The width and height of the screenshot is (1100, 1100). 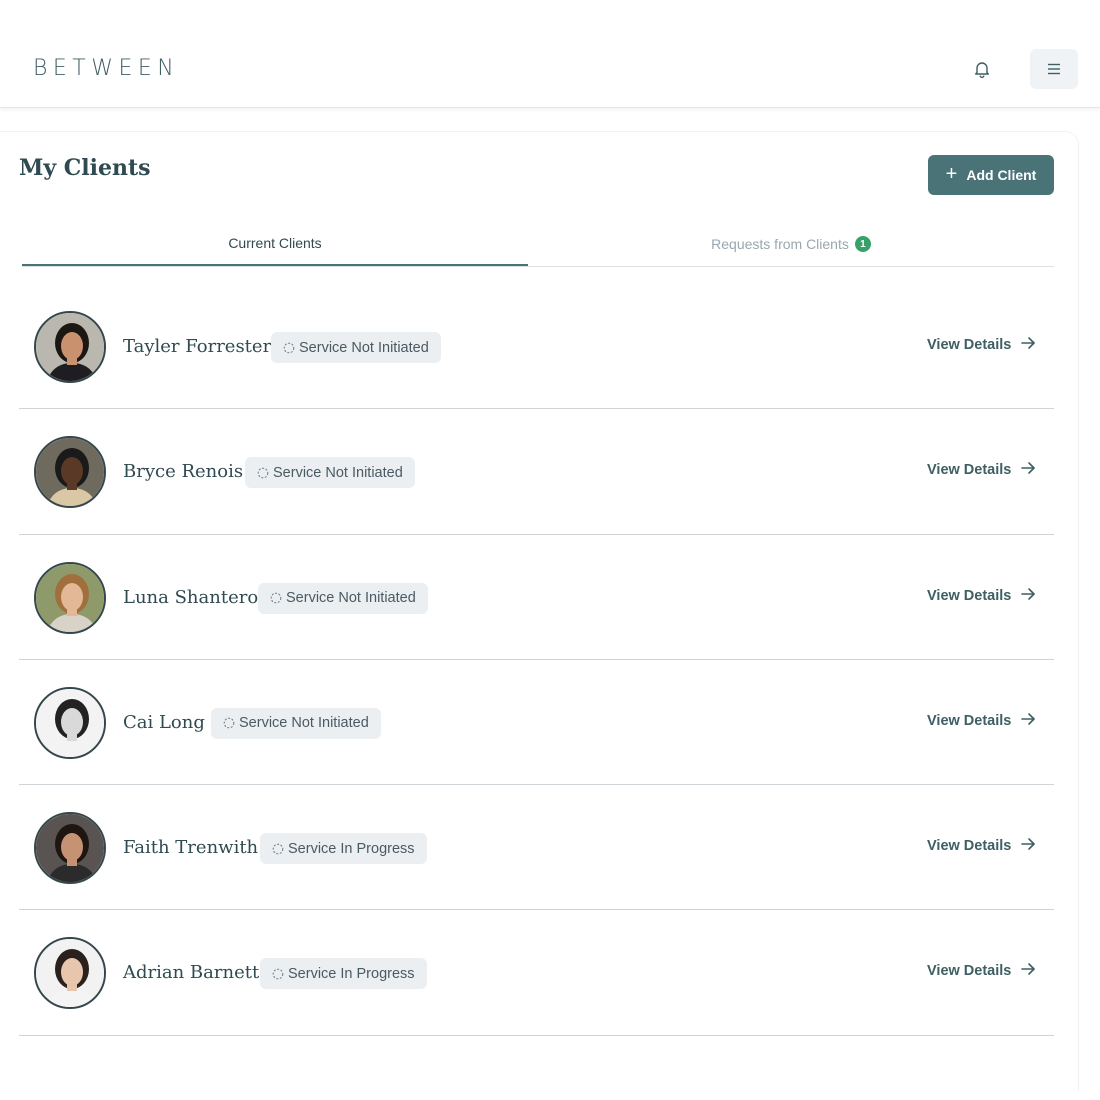 I want to click on hamburger-menu-icon, so click(x=1054, y=69).